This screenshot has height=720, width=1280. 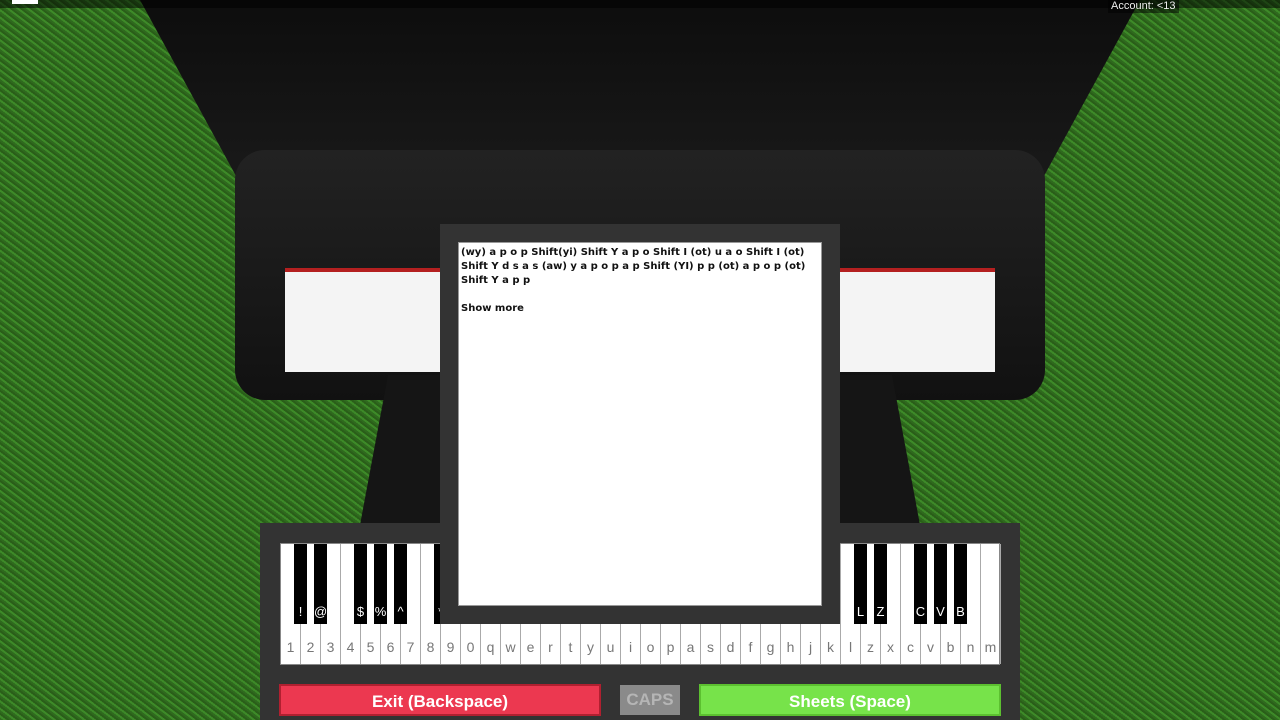 I want to click on white-key: m, so click(x=991, y=604).